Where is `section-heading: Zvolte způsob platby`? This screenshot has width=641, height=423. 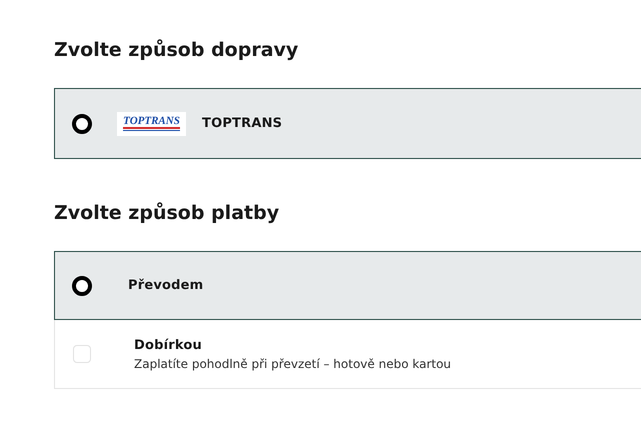
section-heading: Zvolte způsob platby is located at coordinates (167, 213).